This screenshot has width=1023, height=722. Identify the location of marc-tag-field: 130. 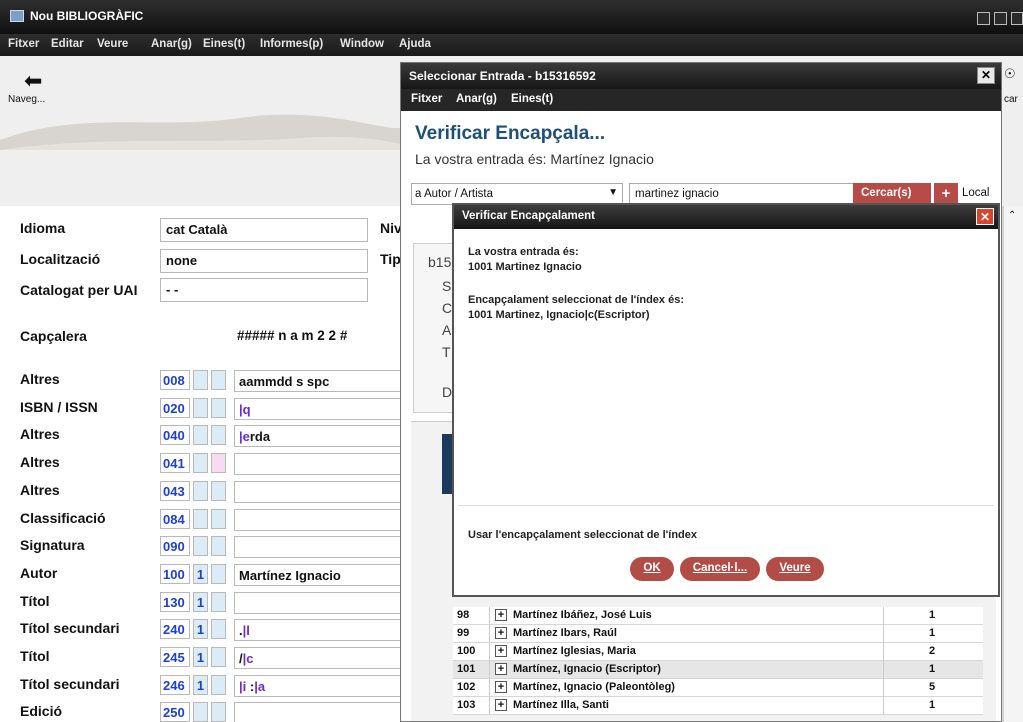
(175, 602).